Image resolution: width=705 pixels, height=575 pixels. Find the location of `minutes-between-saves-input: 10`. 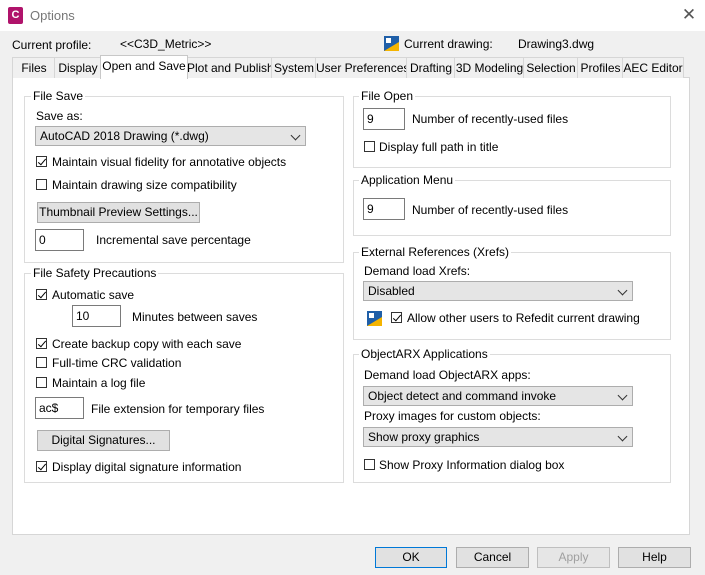

minutes-between-saves-input: 10 is located at coordinates (96, 316).